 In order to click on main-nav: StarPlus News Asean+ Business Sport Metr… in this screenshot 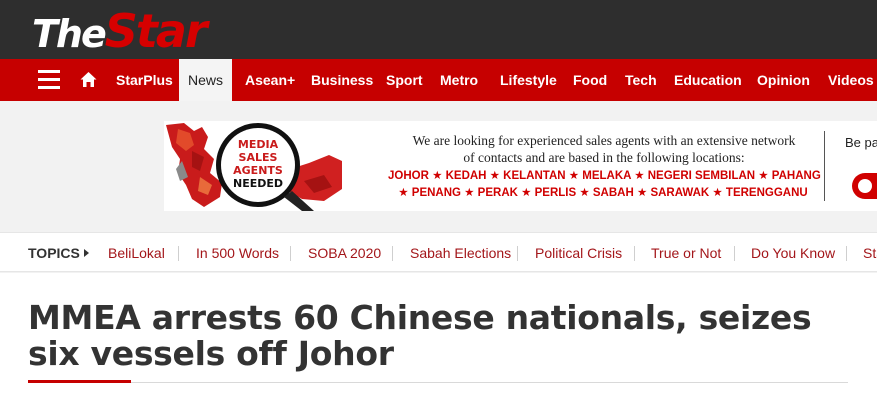, I will do `click(438, 80)`.